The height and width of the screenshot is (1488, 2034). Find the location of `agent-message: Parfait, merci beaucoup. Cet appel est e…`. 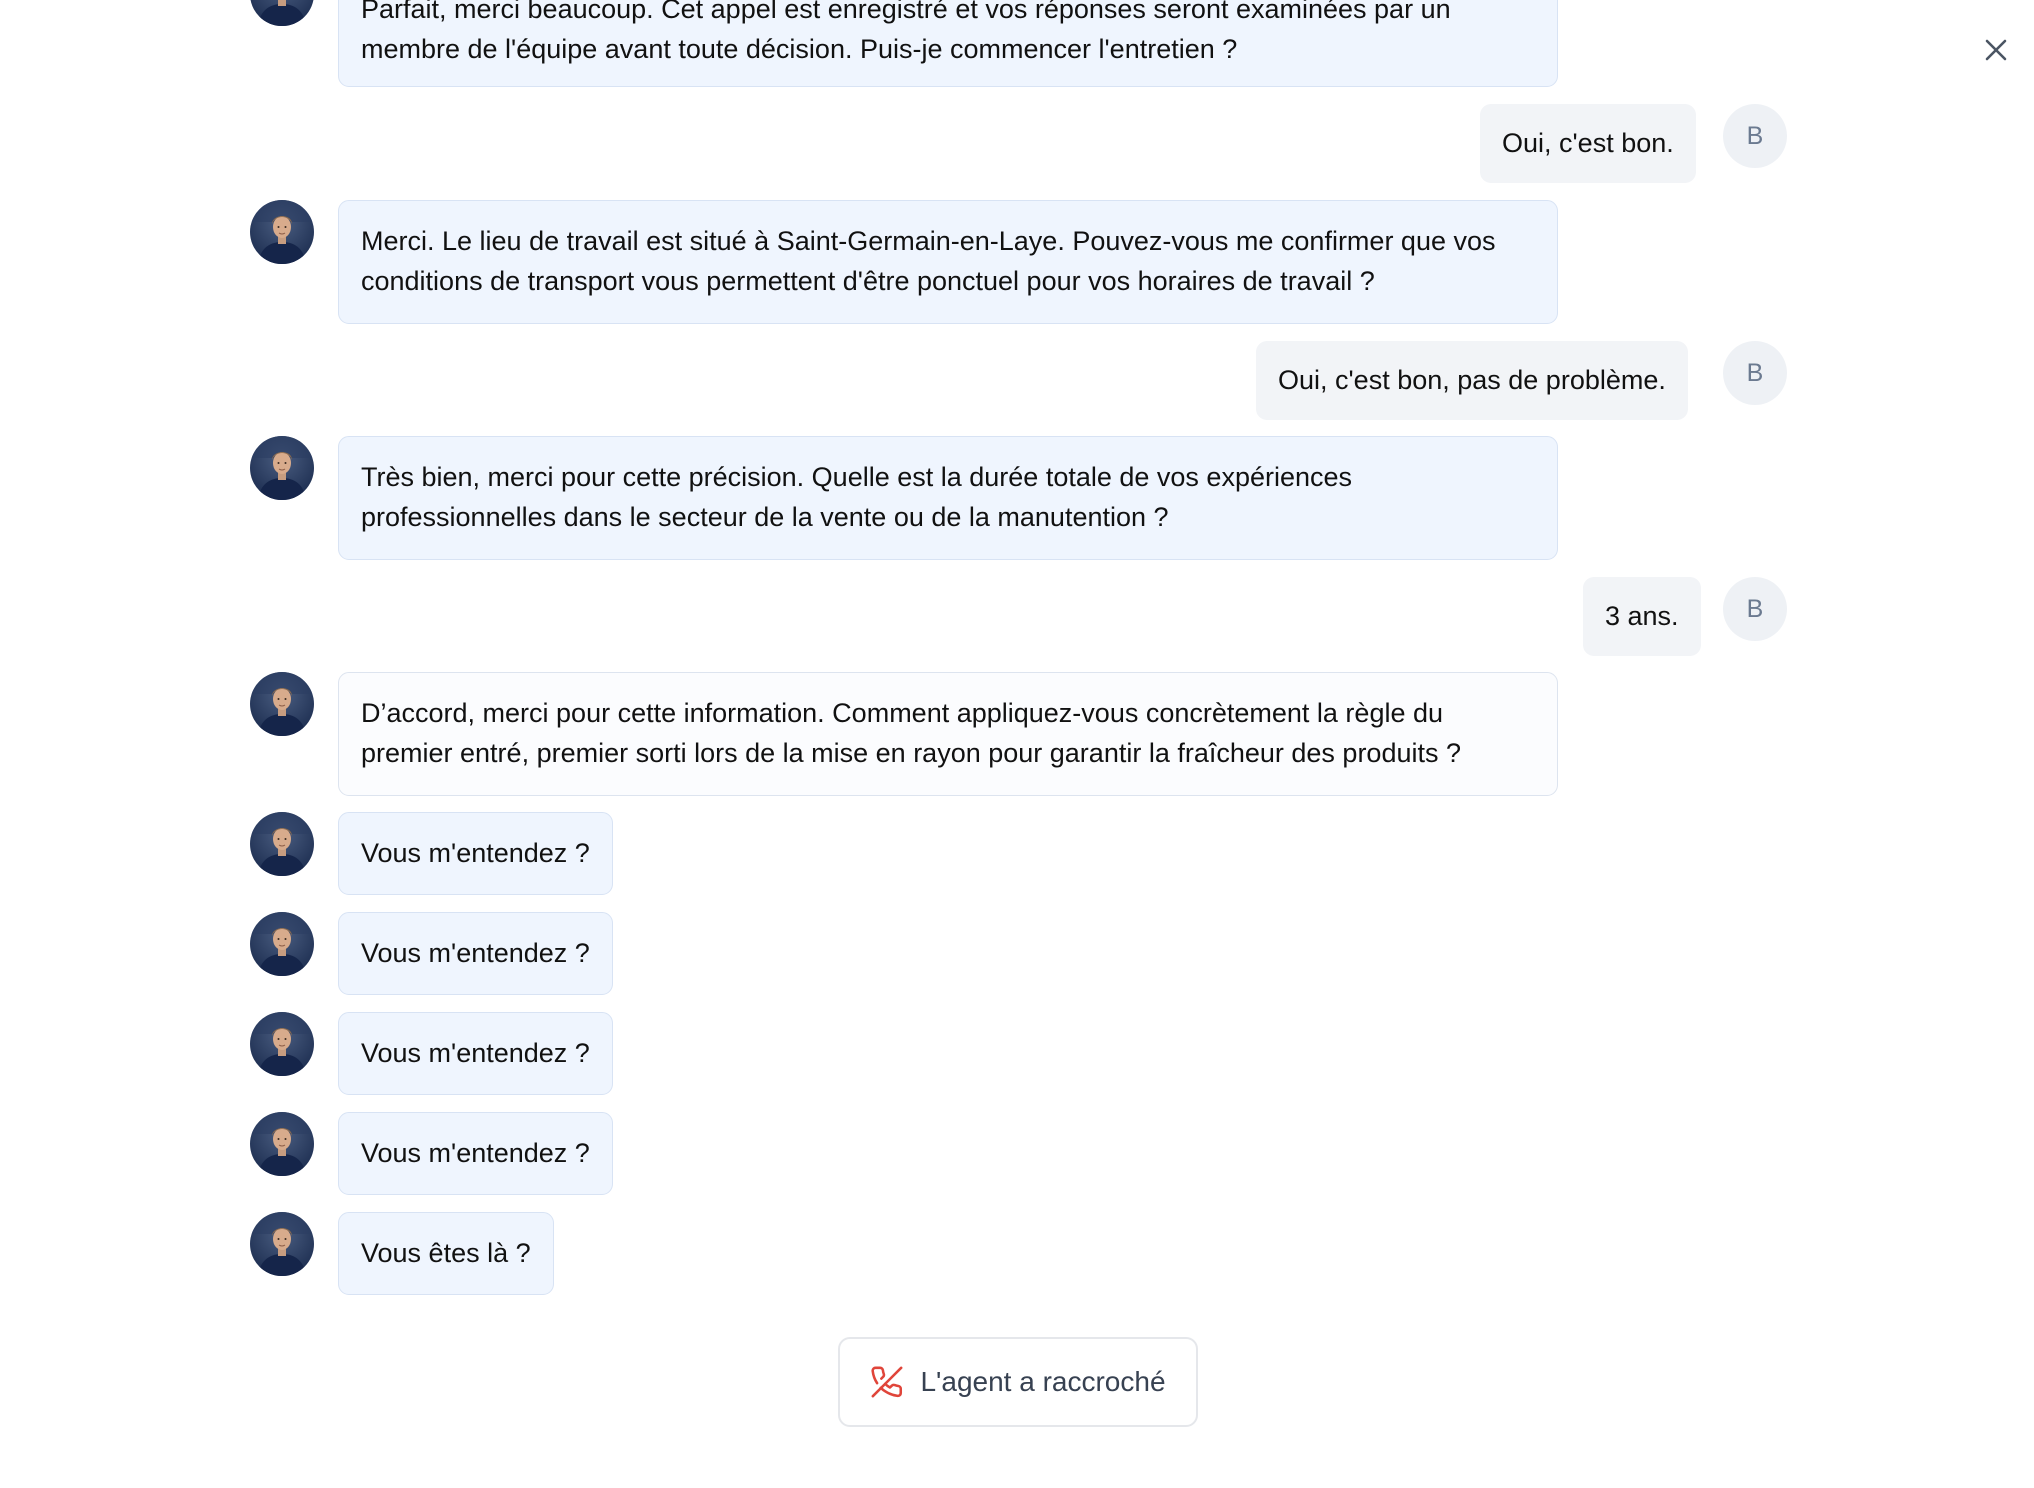

agent-message: Parfait, merci beaucoup. Cet appel est e… is located at coordinates (948, 43).